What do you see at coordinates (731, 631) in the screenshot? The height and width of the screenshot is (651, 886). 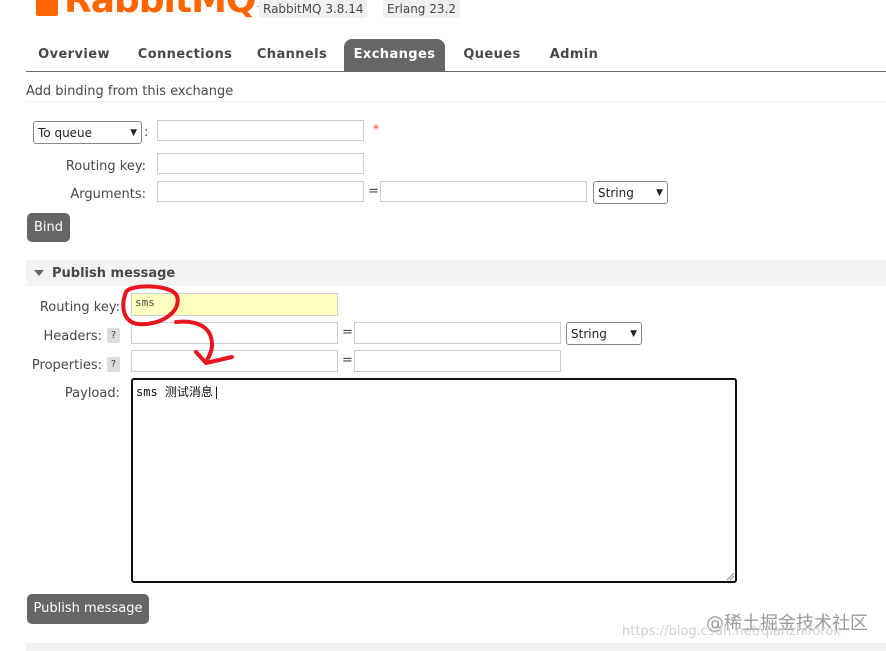 I see `url-watermark: https://blog.csdn.net/qianzhiforok` at bounding box center [731, 631].